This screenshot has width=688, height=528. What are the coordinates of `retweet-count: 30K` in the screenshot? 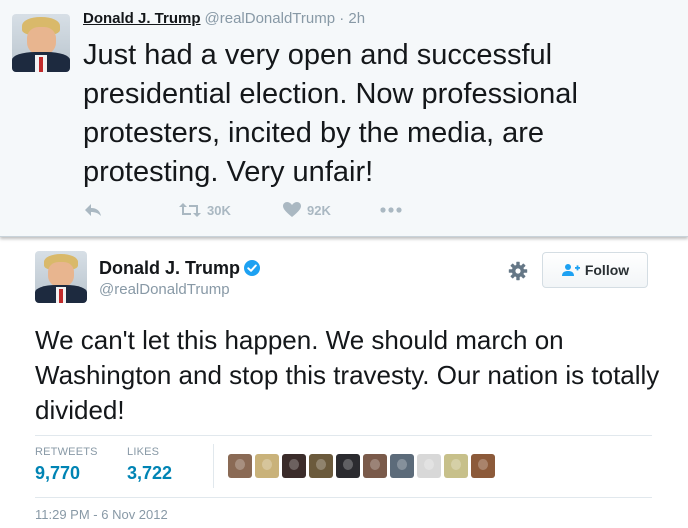 It's located at (219, 210).